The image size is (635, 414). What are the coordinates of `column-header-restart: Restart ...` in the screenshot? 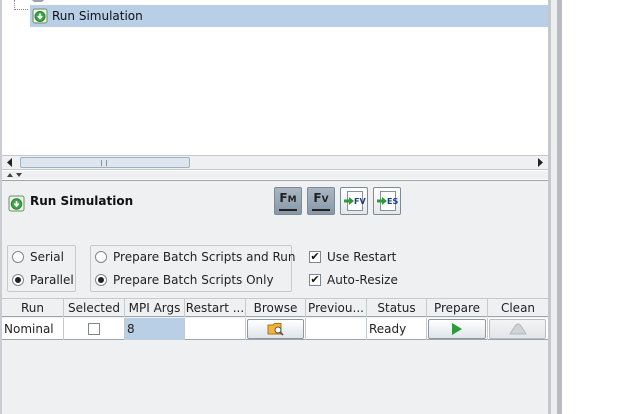 It's located at (215, 308).